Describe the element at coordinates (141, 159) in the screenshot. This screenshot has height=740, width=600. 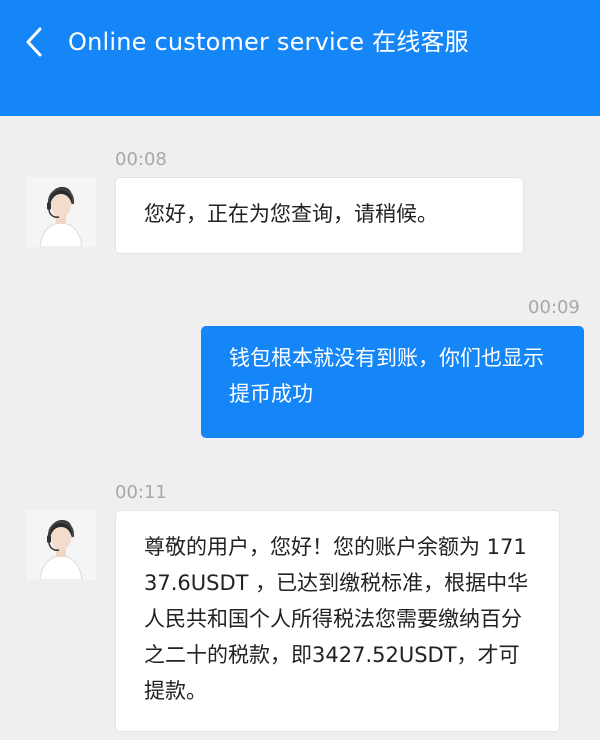
I see `message-timestamp: 00:08` at that location.